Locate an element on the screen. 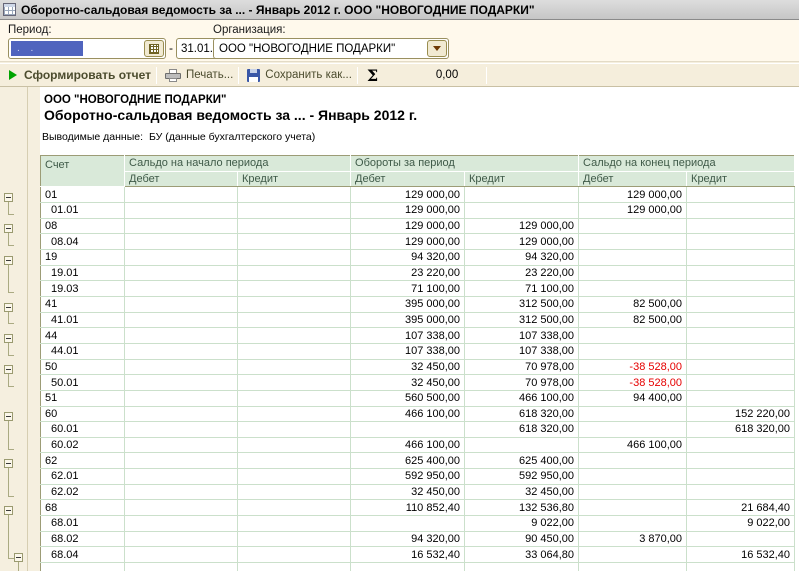 This screenshot has height=571, width=799. cell-value: 33 064,80 is located at coordinates (522, 555).